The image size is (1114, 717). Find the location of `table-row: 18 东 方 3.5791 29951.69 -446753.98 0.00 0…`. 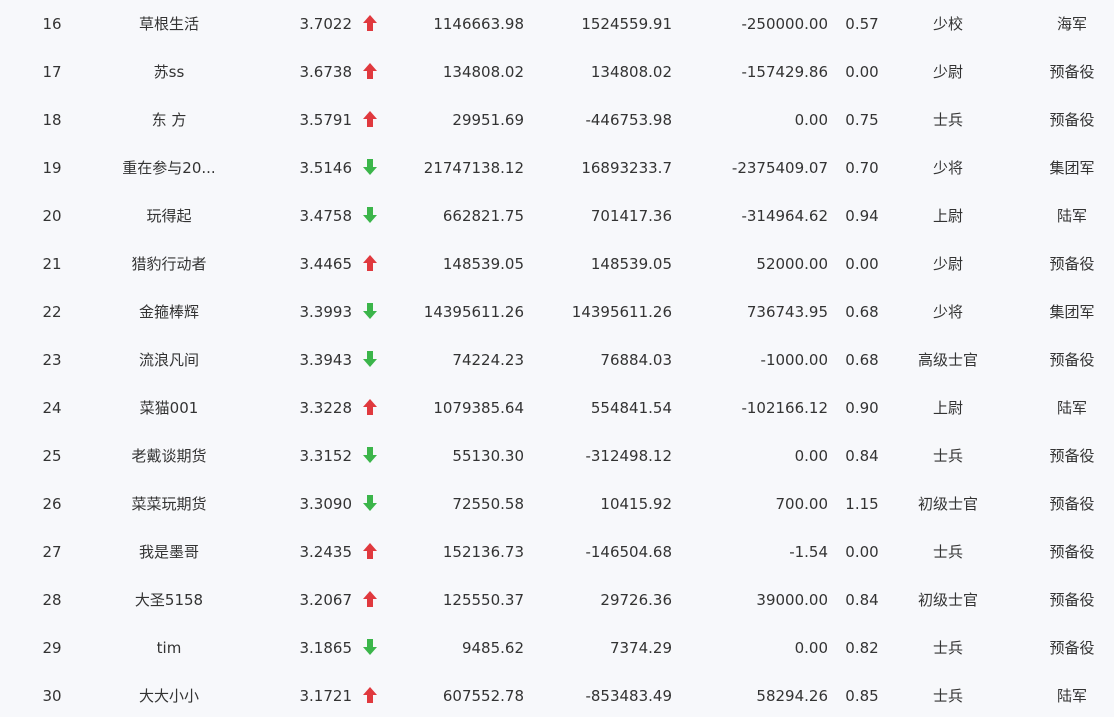

table-row: 18 东 方 3.5791 29951.69 -446753.98 0.00 0… is located at coordinates (557, 120).